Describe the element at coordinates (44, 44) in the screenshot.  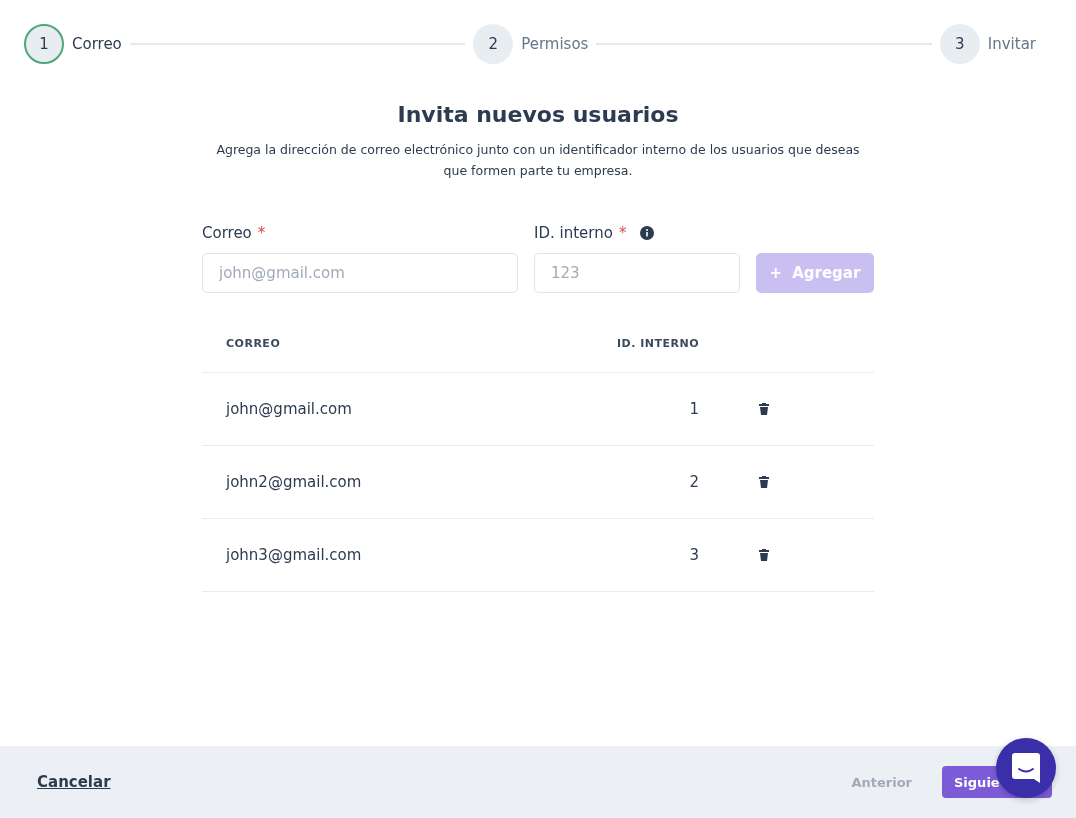
I see `step-number: 1` at that location.